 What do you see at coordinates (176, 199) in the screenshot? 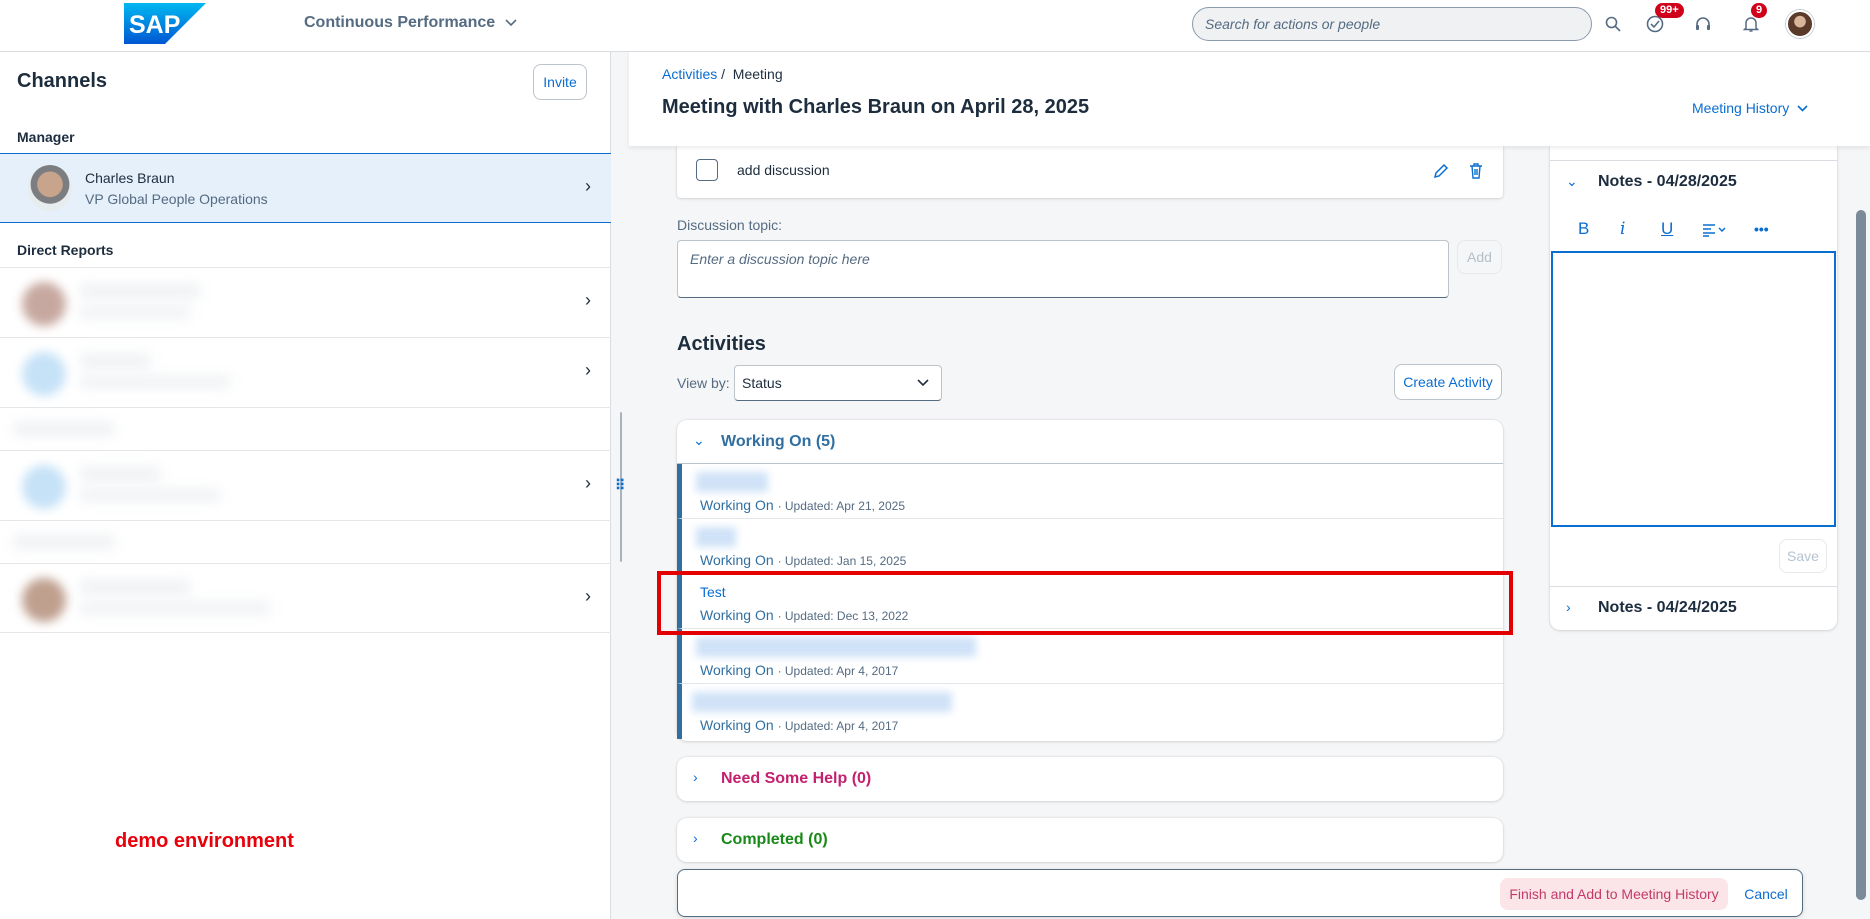
I see `manager-title: VP Global People Operations` at bounding box center [176, 199].